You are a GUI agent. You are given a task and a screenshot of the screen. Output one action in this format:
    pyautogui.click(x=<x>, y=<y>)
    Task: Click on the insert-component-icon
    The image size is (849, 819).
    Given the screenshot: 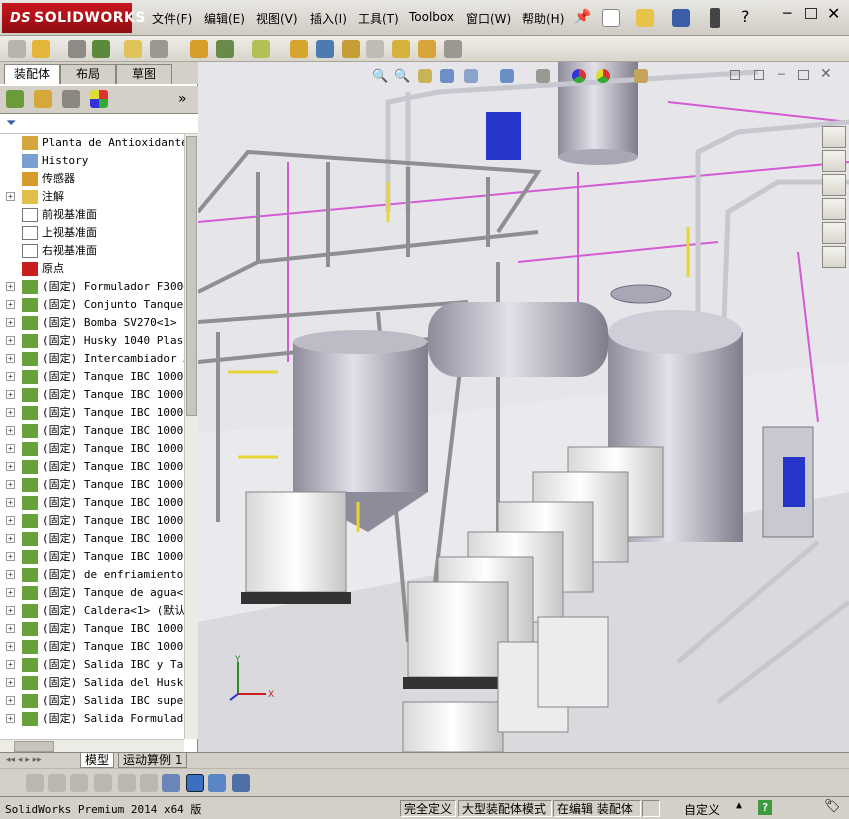 What is the action you would take?
    pyautogui.click(x=41, y=49)
    